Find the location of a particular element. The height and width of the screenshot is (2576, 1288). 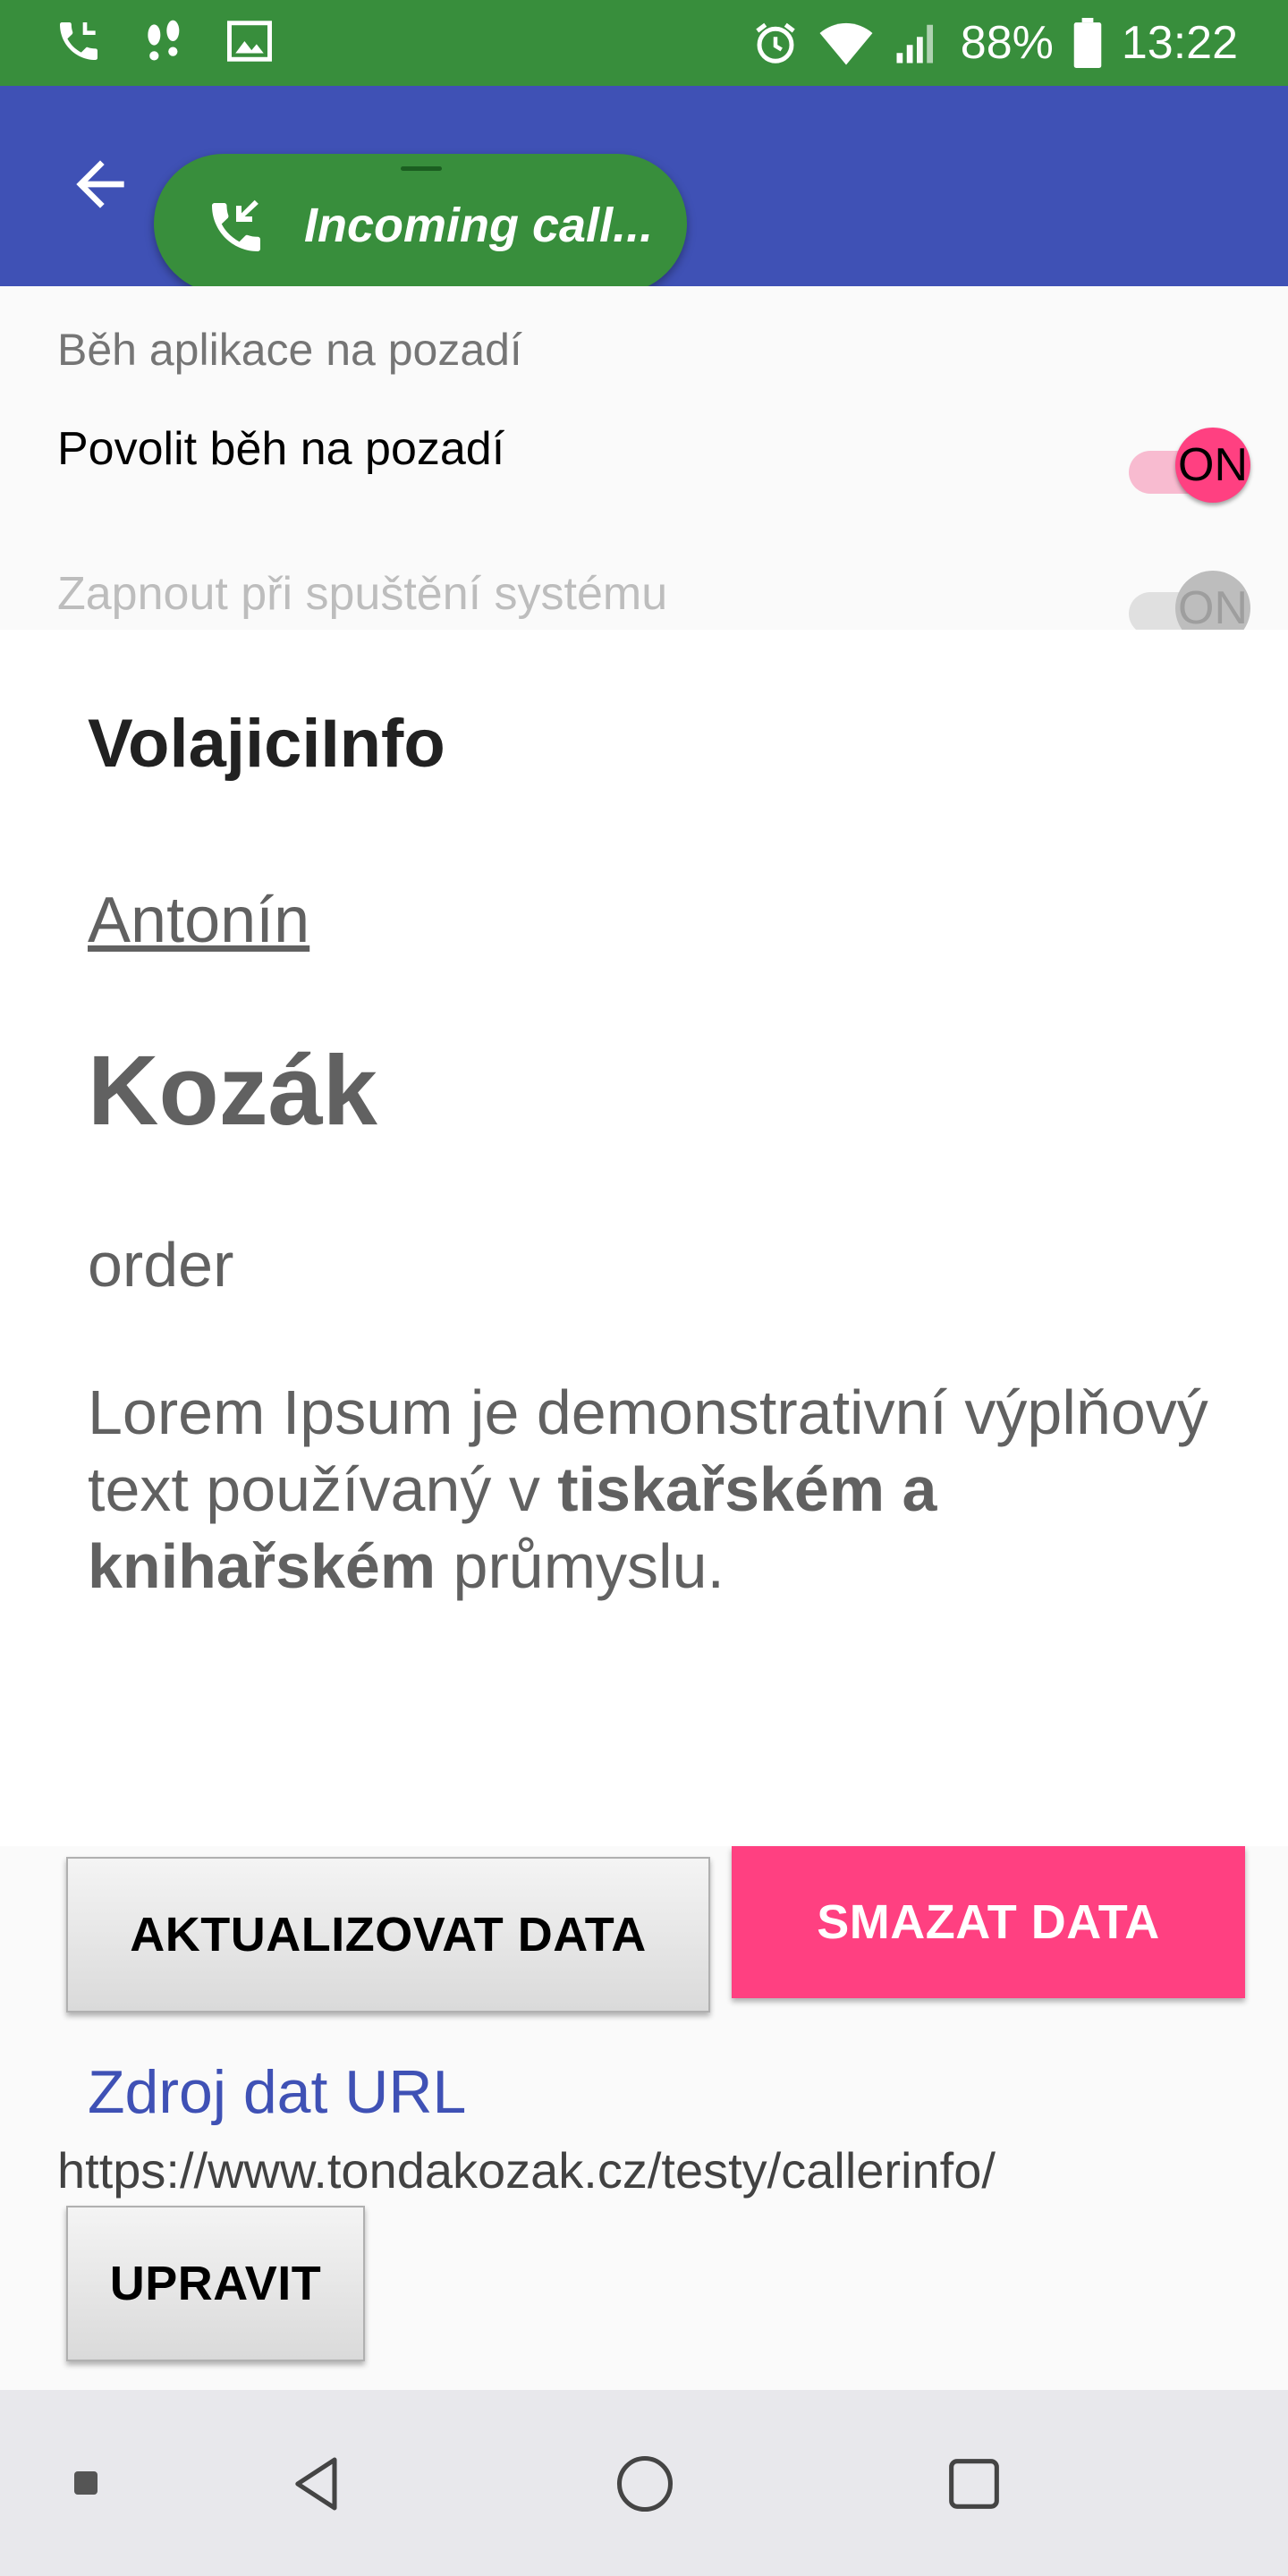

status-left-icons is located at coordinates (164, 41).